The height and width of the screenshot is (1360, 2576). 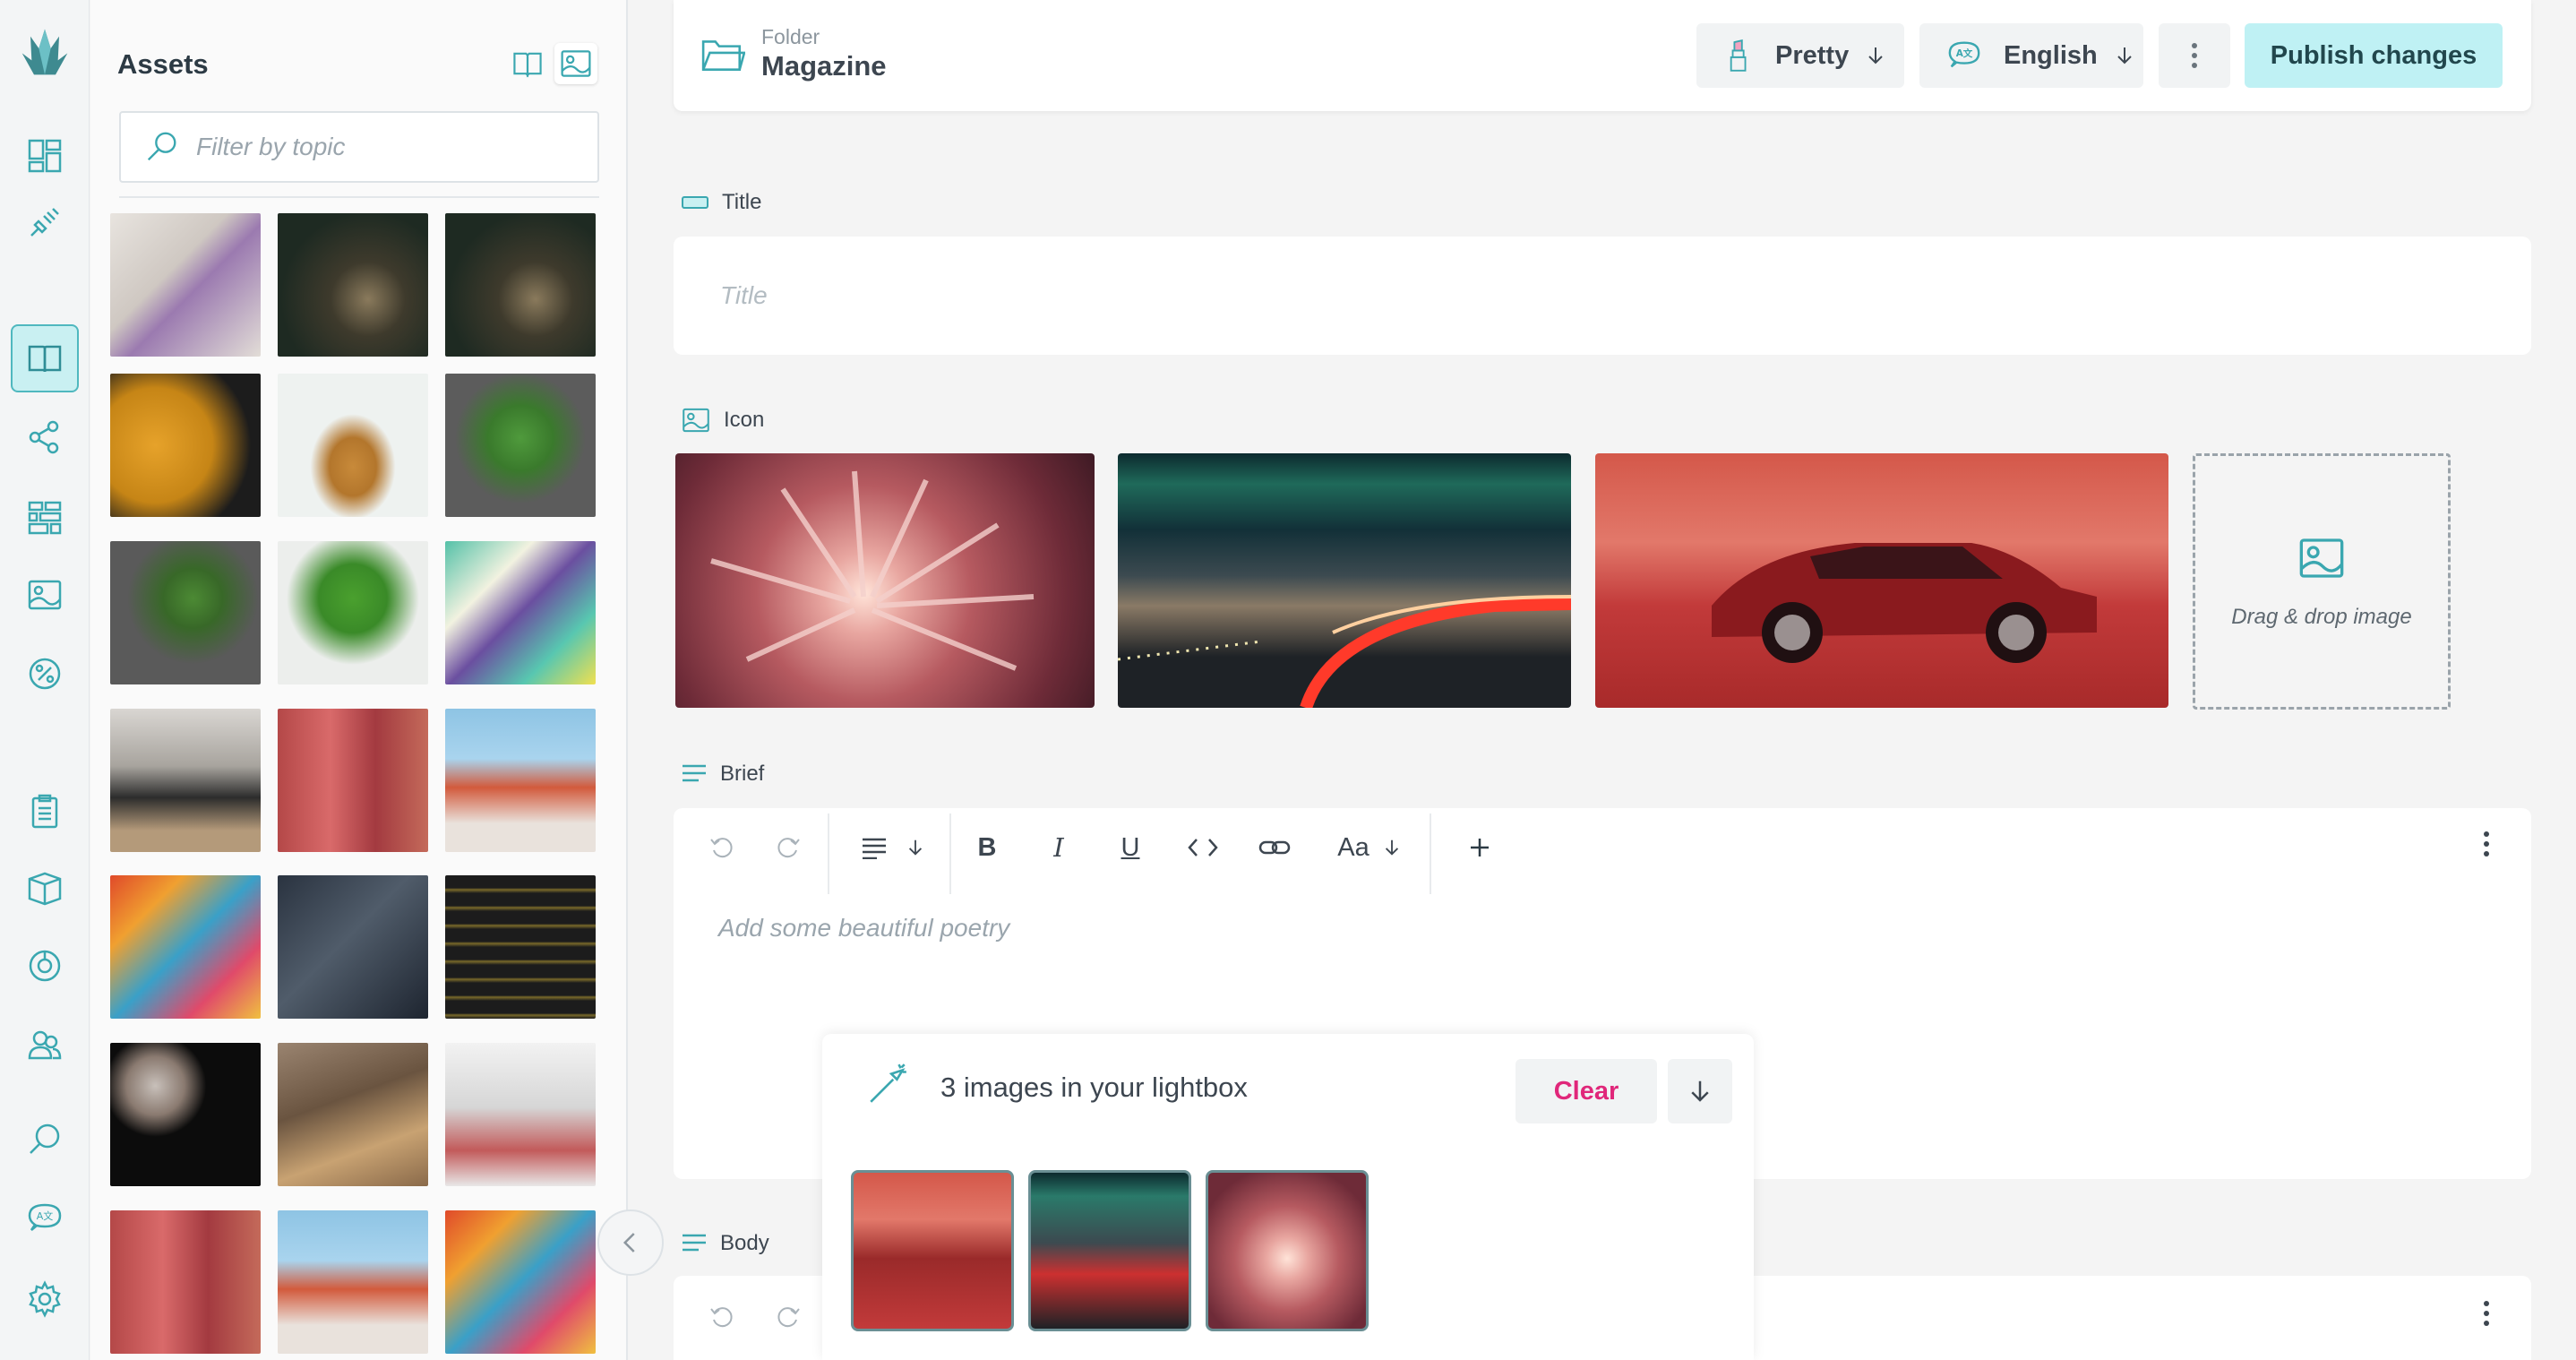 What do you see at coordinates (630, 1242) in the screenshot?
I see `collapse-panel-button` at bounding box center [630, 1242].